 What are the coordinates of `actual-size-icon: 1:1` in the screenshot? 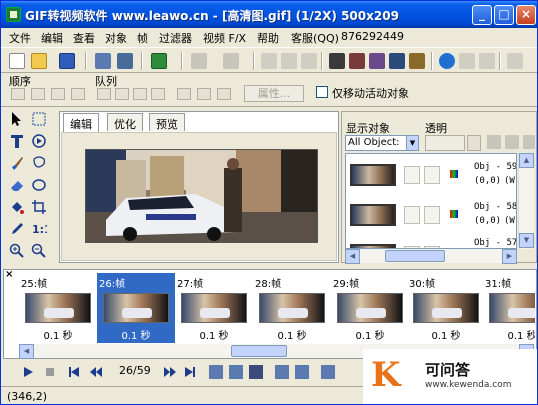 It's located at (39, 229).